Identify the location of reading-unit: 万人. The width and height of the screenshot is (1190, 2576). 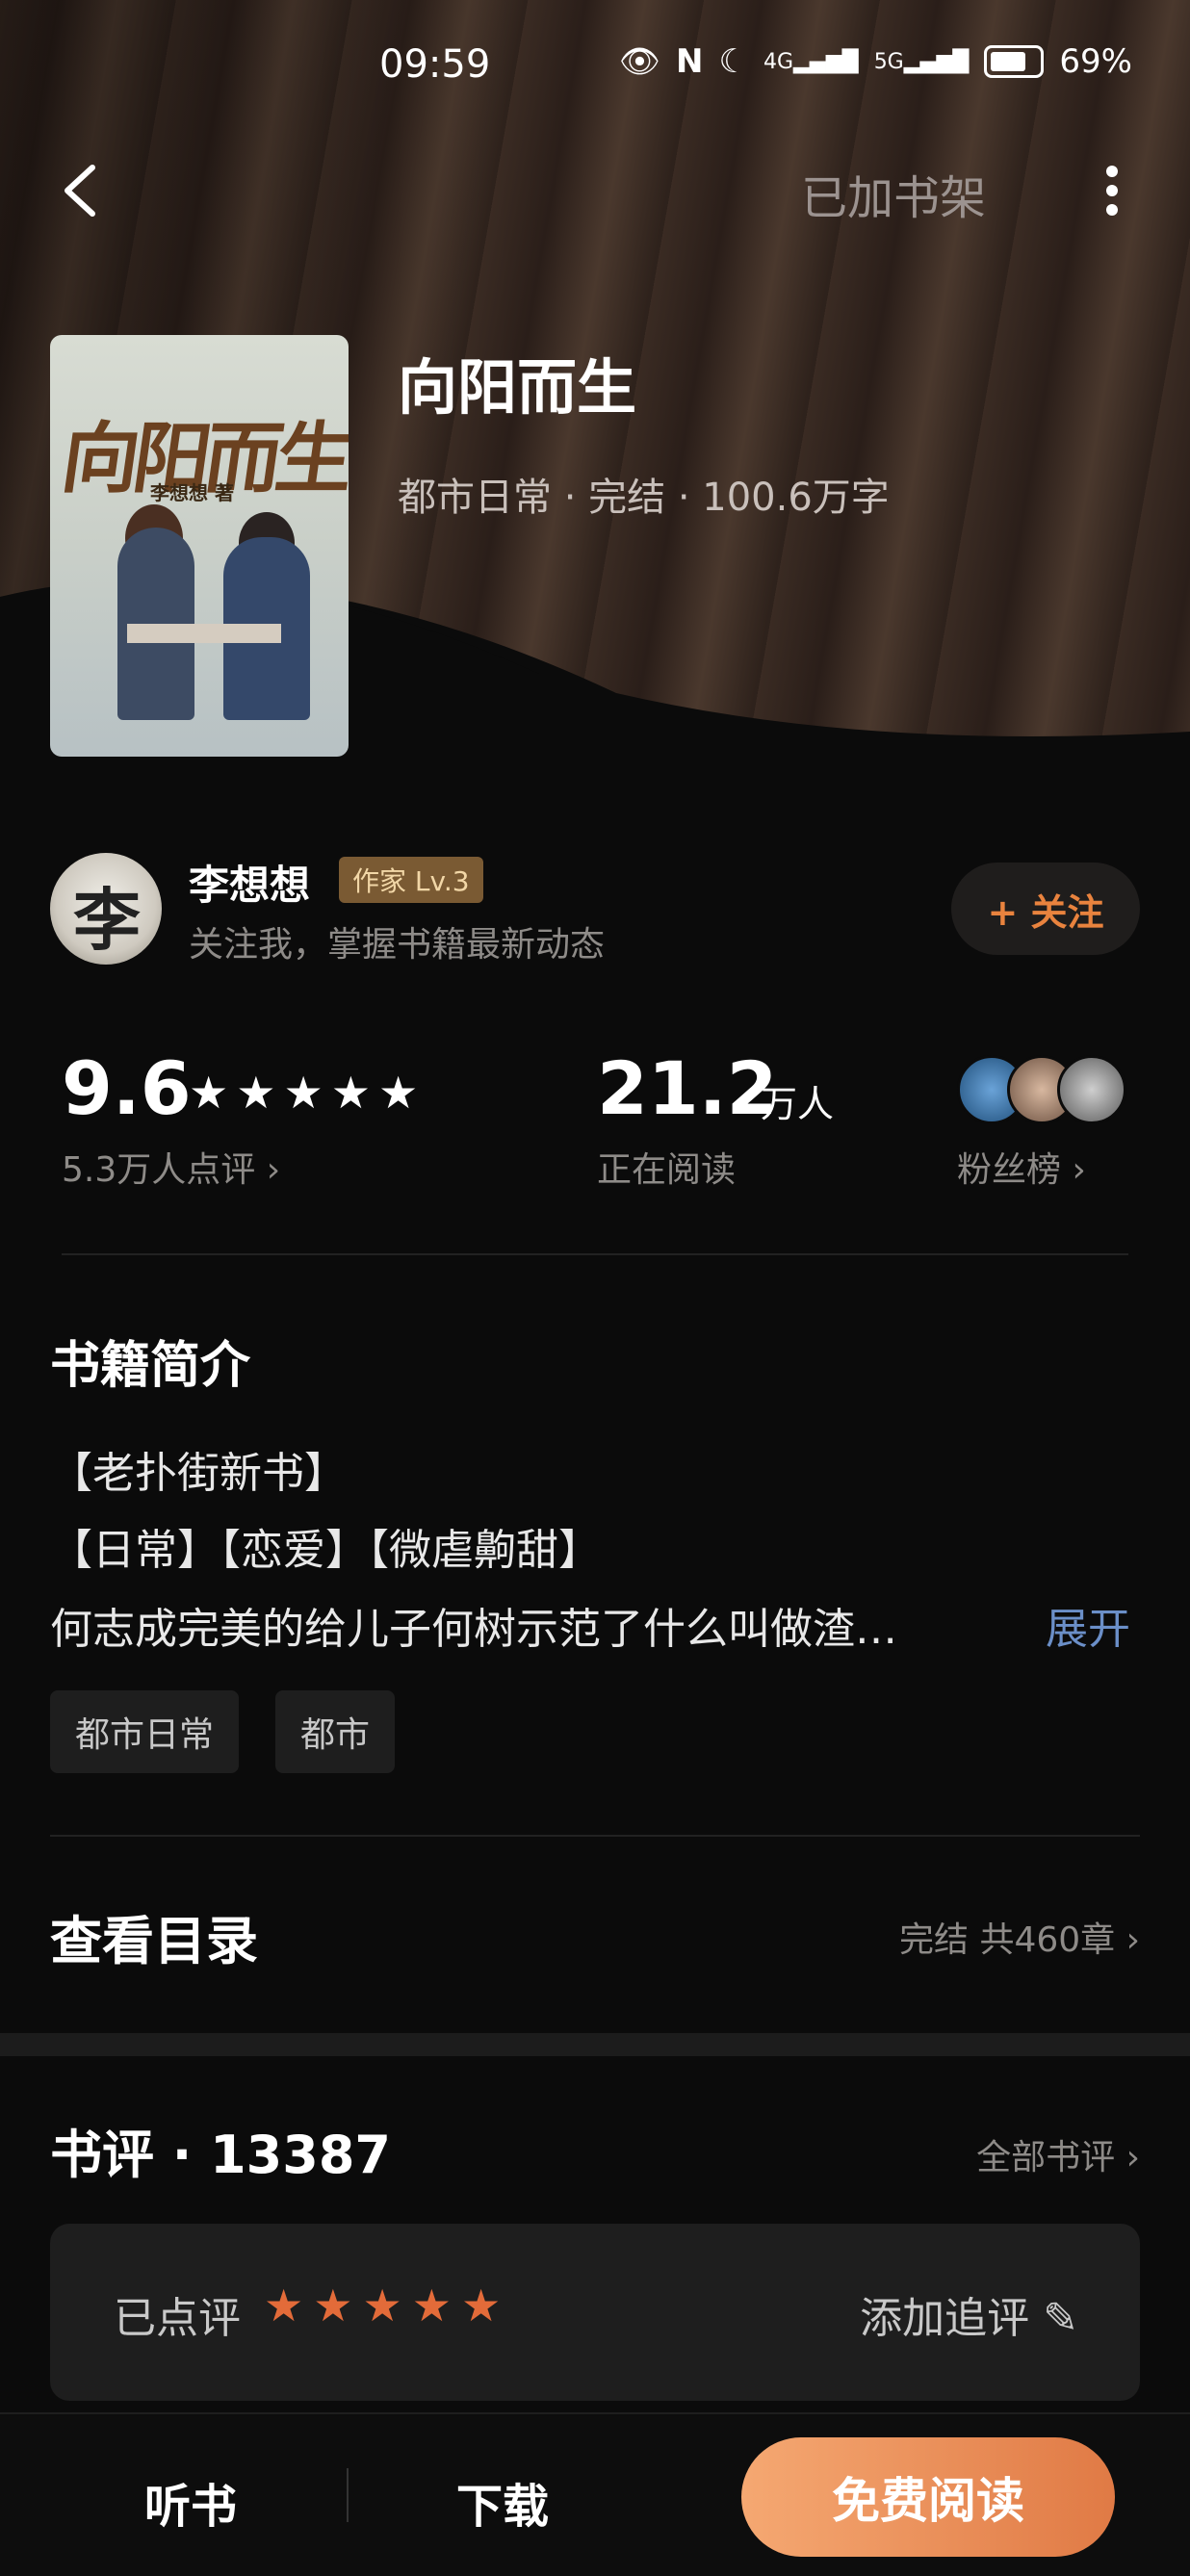
(798, 1104).